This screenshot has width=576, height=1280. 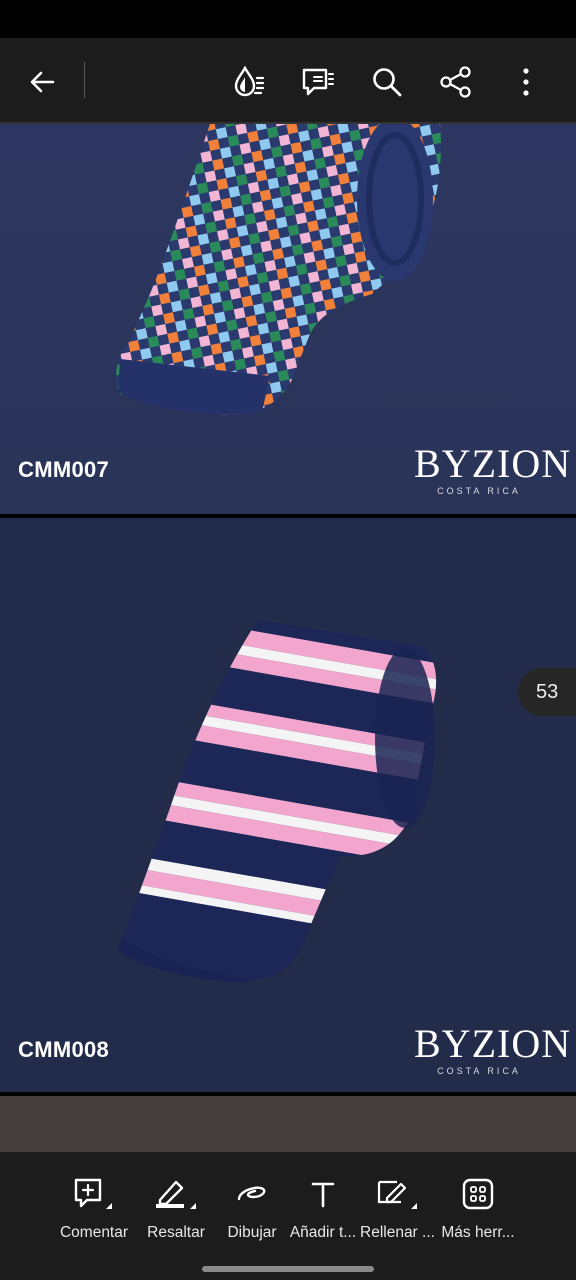 I want to click on share-icon, so click(x=455, y=82).